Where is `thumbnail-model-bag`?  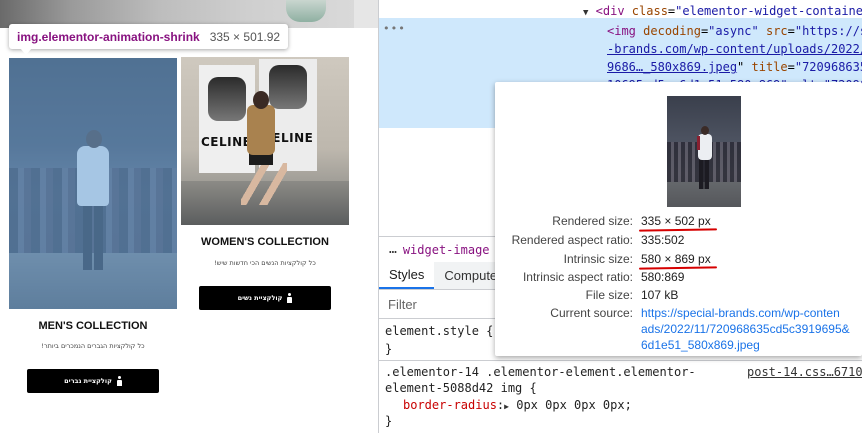
thumbnail-model-bag is located at coordinates (698, 143).